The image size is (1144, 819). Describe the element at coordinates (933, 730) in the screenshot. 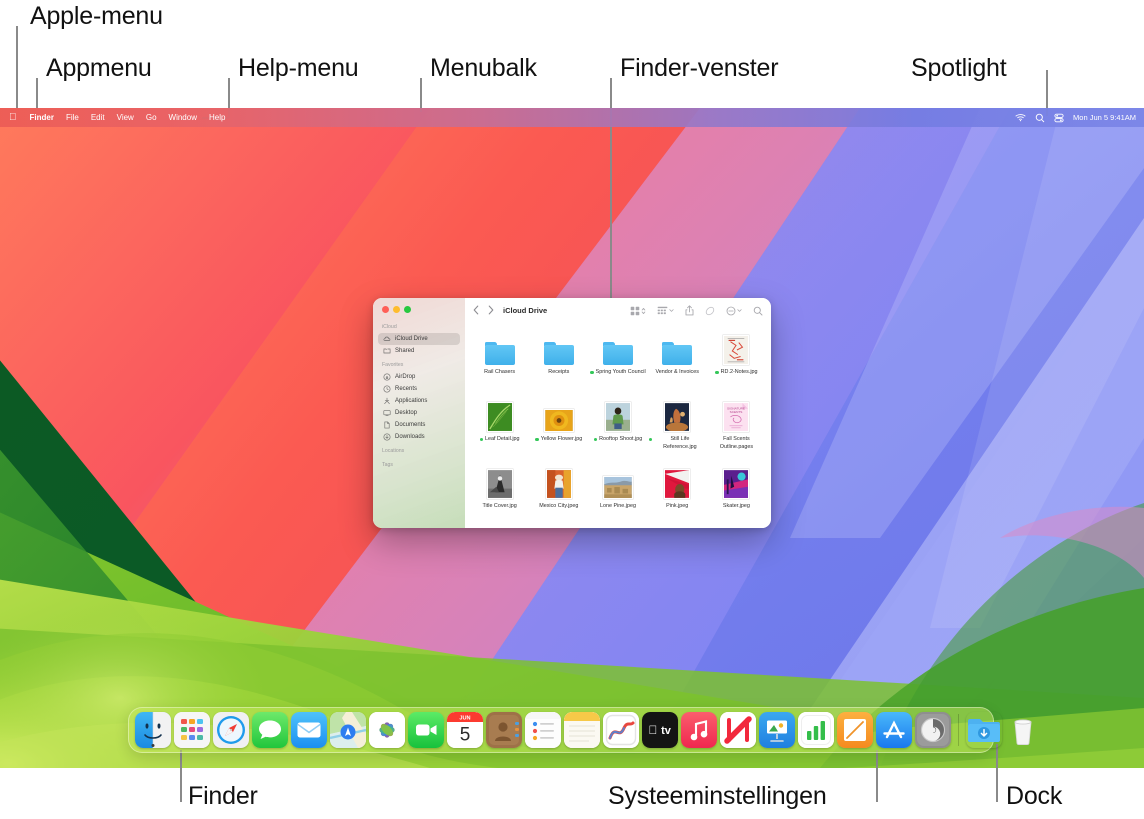

I see `system-settings-icon` at that location.